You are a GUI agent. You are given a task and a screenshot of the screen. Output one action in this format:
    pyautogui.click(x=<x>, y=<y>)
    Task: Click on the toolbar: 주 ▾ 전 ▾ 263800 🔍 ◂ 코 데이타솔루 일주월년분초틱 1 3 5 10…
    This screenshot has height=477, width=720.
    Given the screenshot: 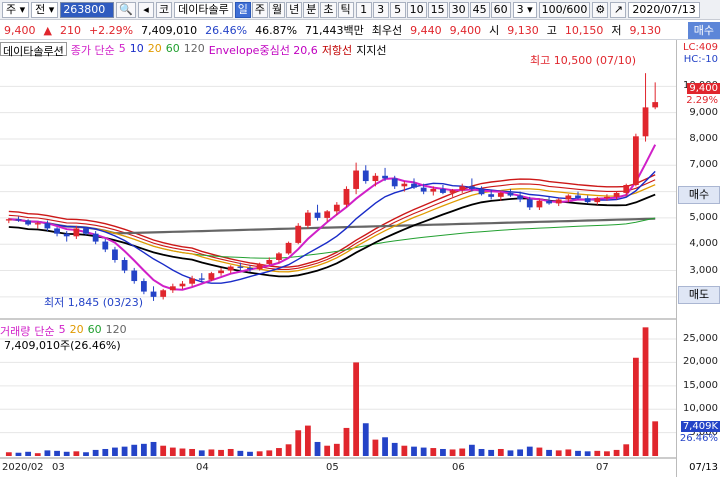 What is the action you would take?
    pyautogui.click(x=360, y=10)
    